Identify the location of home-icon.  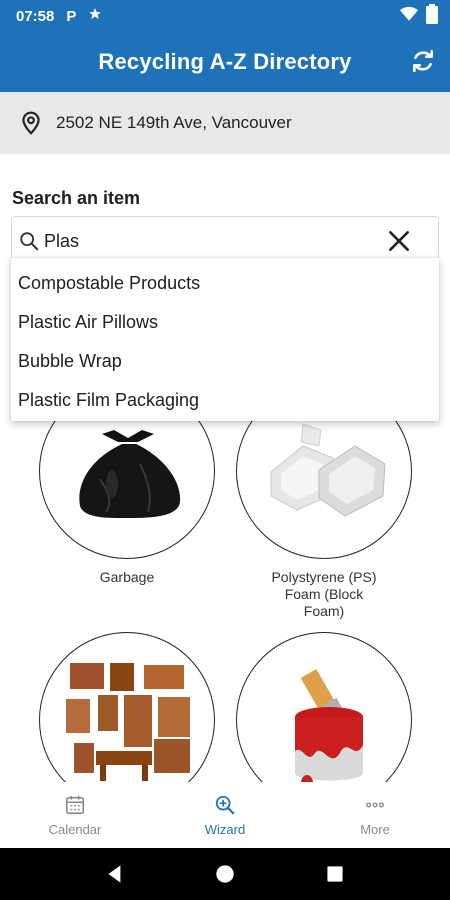
(225, 874).